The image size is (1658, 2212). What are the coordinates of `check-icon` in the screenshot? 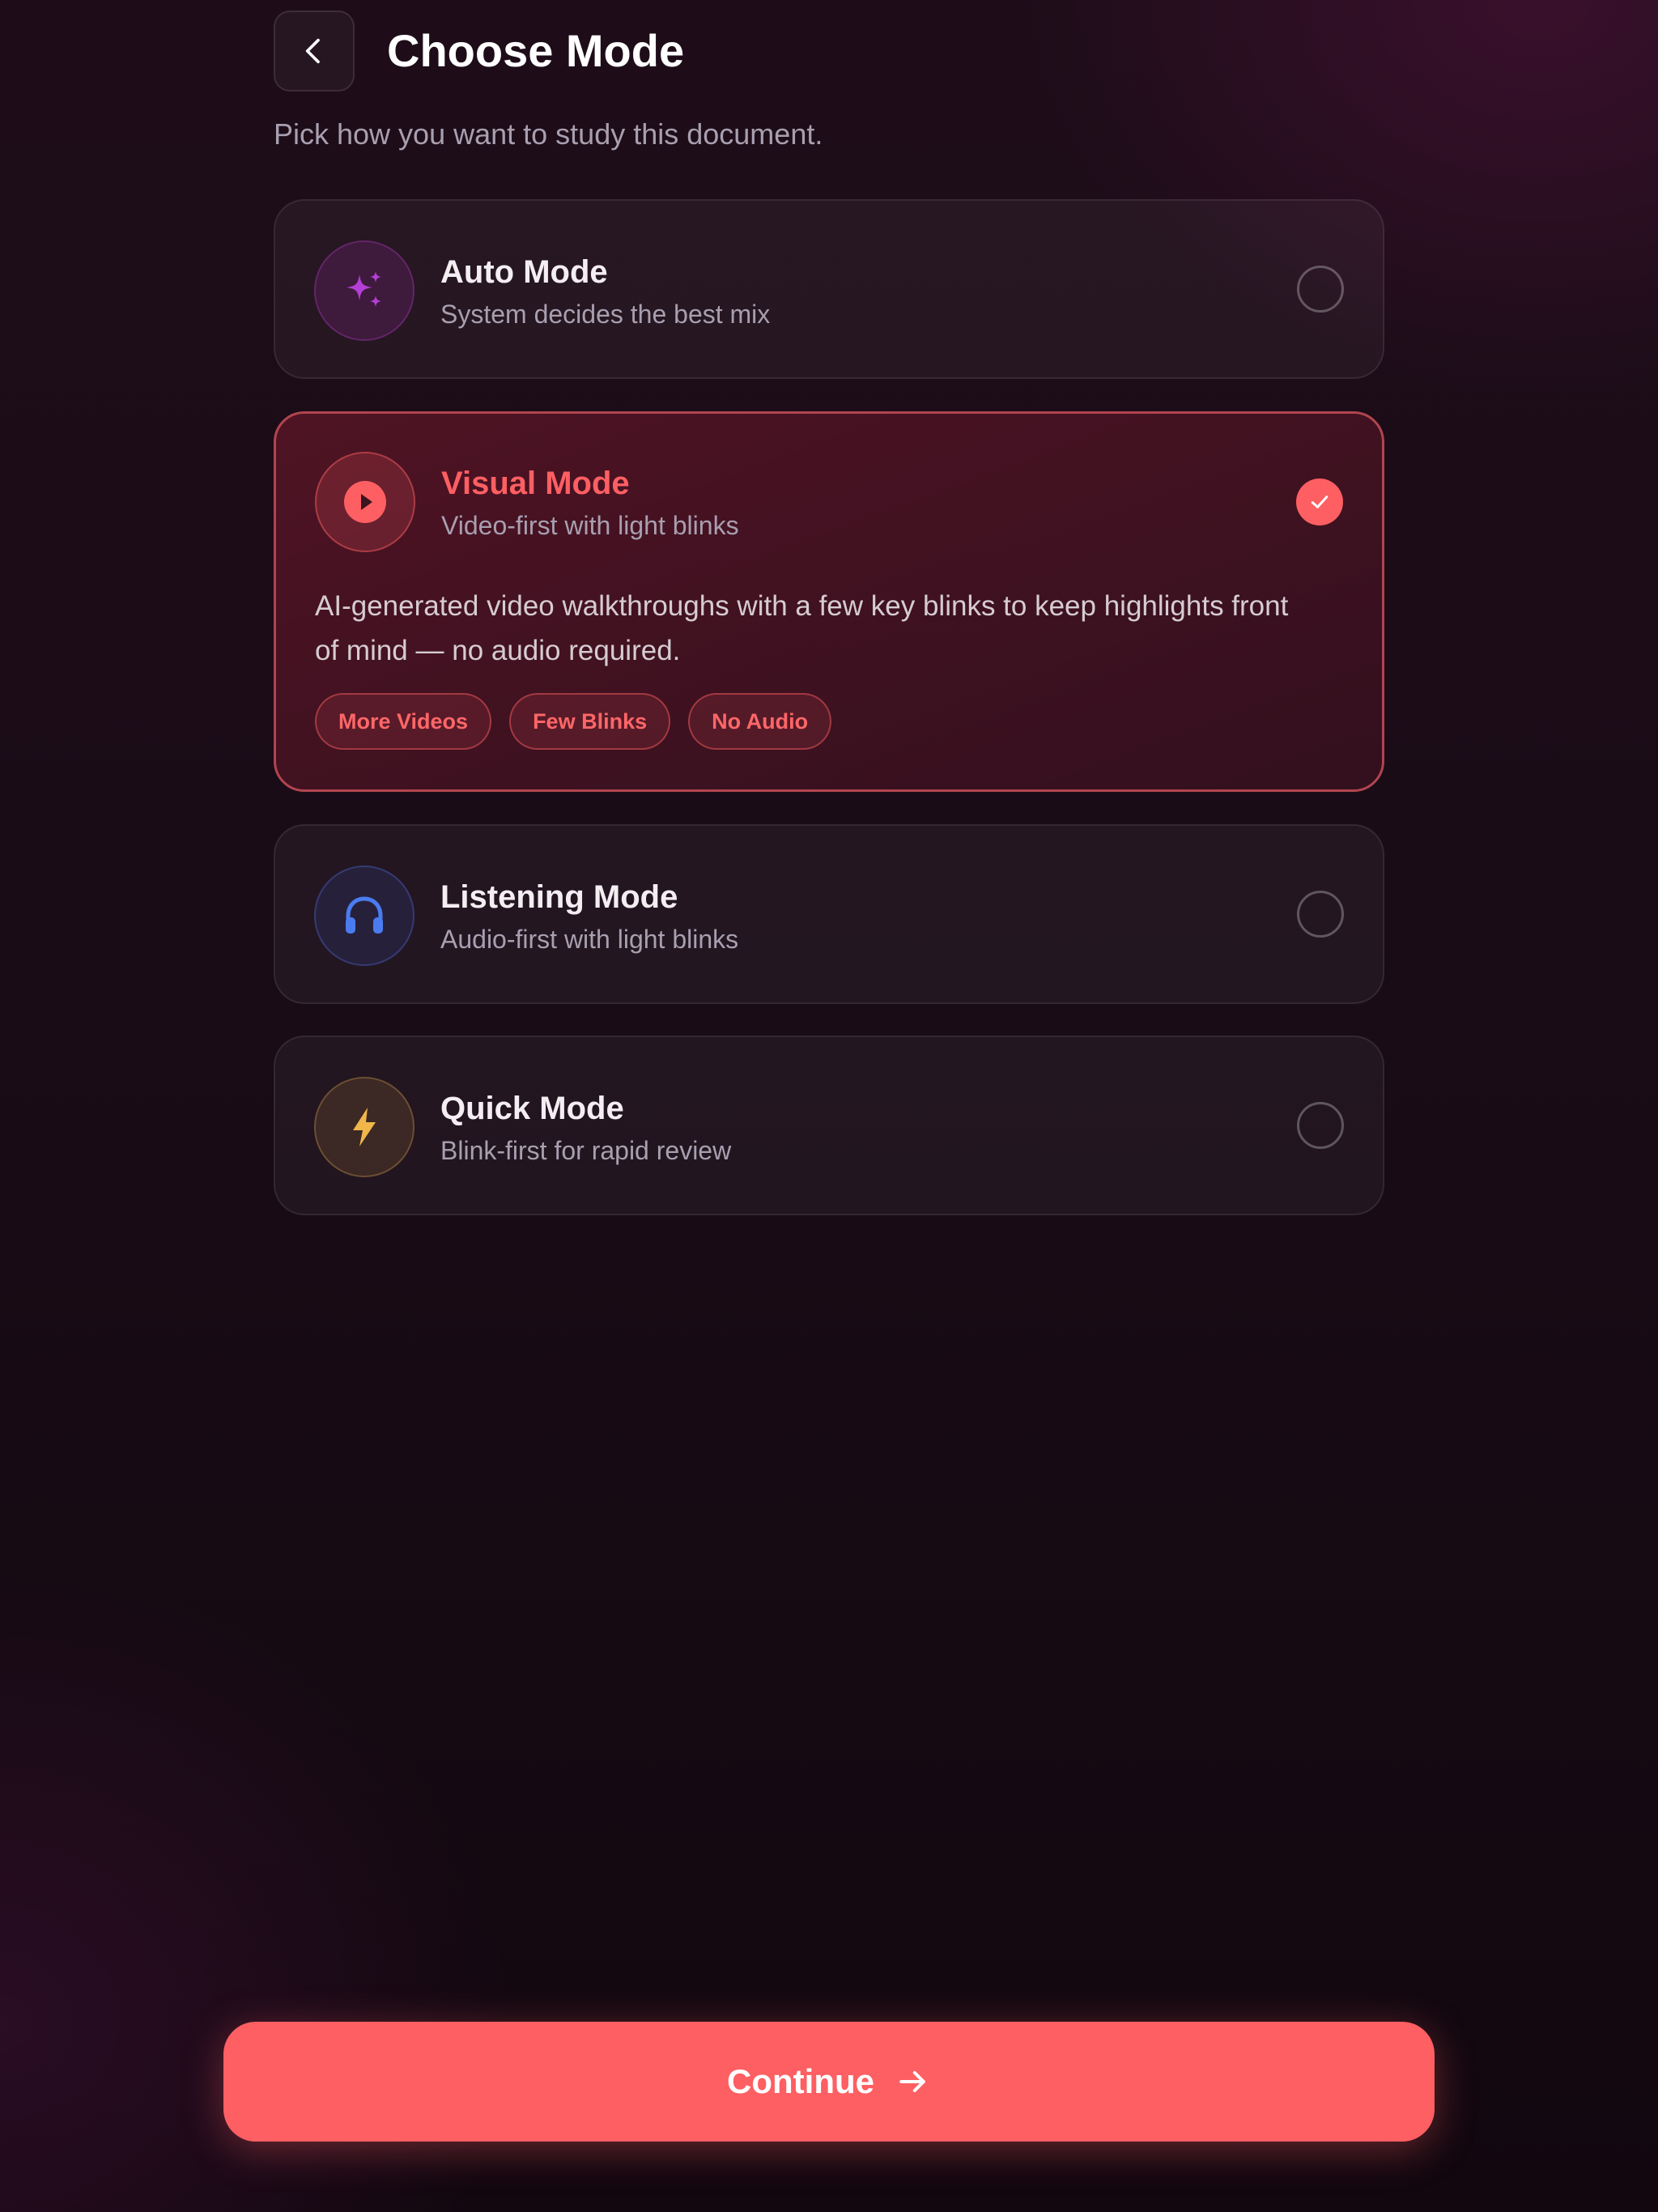 It's located at (1320, 502).